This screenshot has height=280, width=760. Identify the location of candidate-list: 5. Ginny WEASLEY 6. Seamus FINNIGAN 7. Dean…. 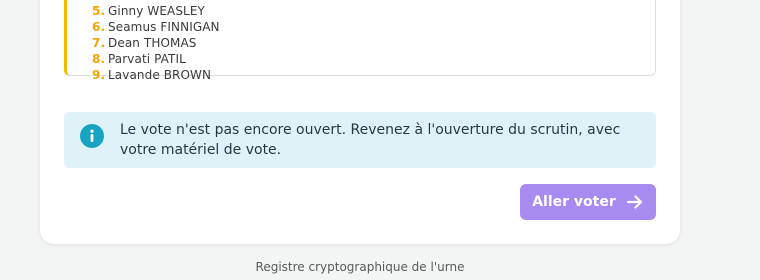
(156, 43).